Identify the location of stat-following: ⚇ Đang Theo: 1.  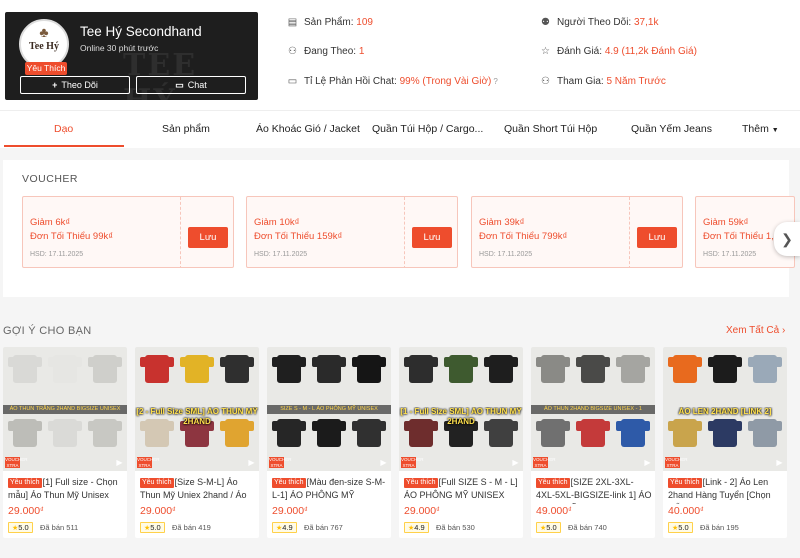
(325, 51).